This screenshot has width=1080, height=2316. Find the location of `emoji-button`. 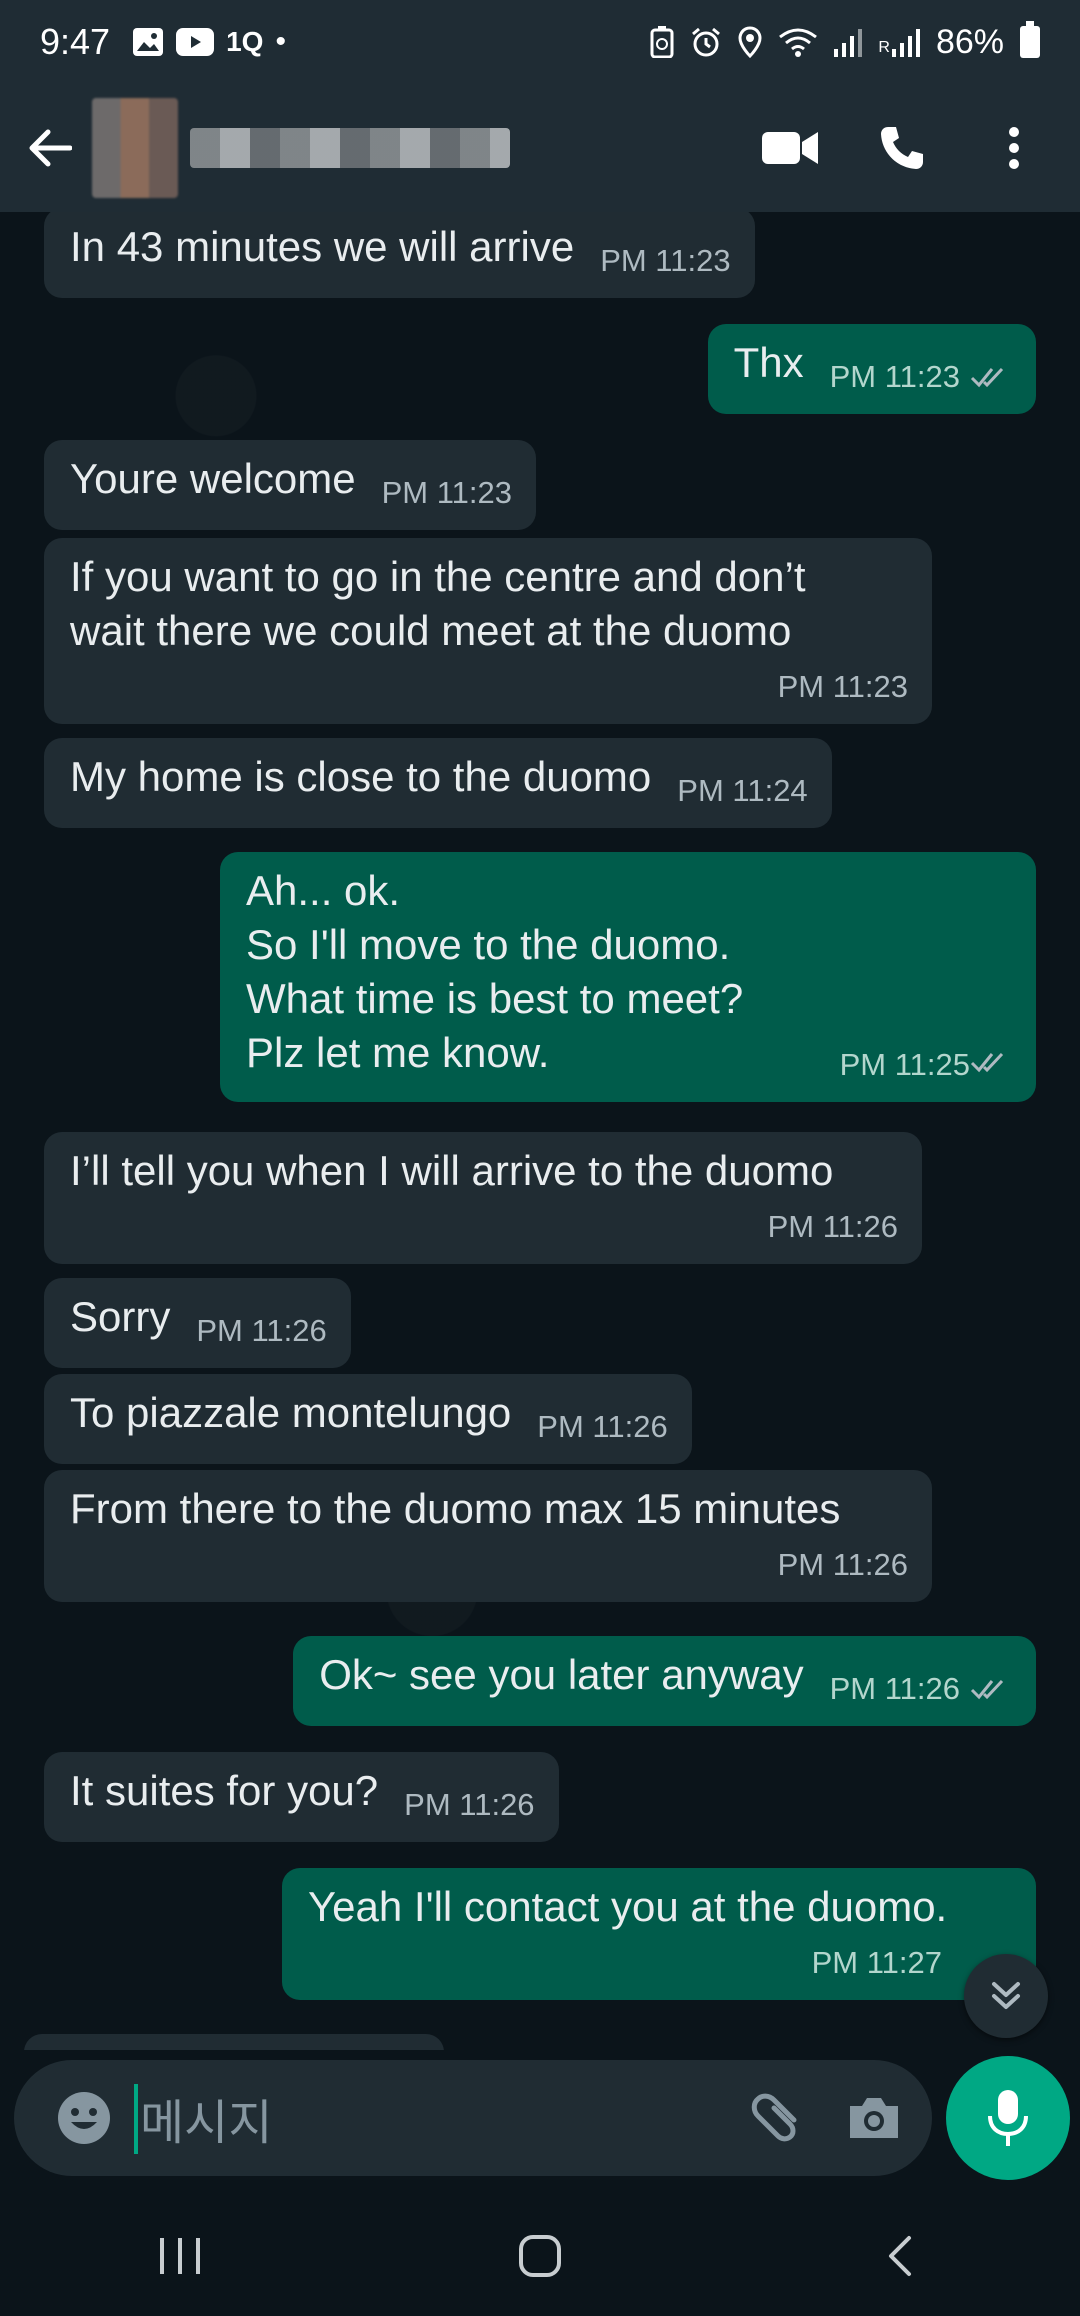

emoji-button is located at coordinates (84, 2118).